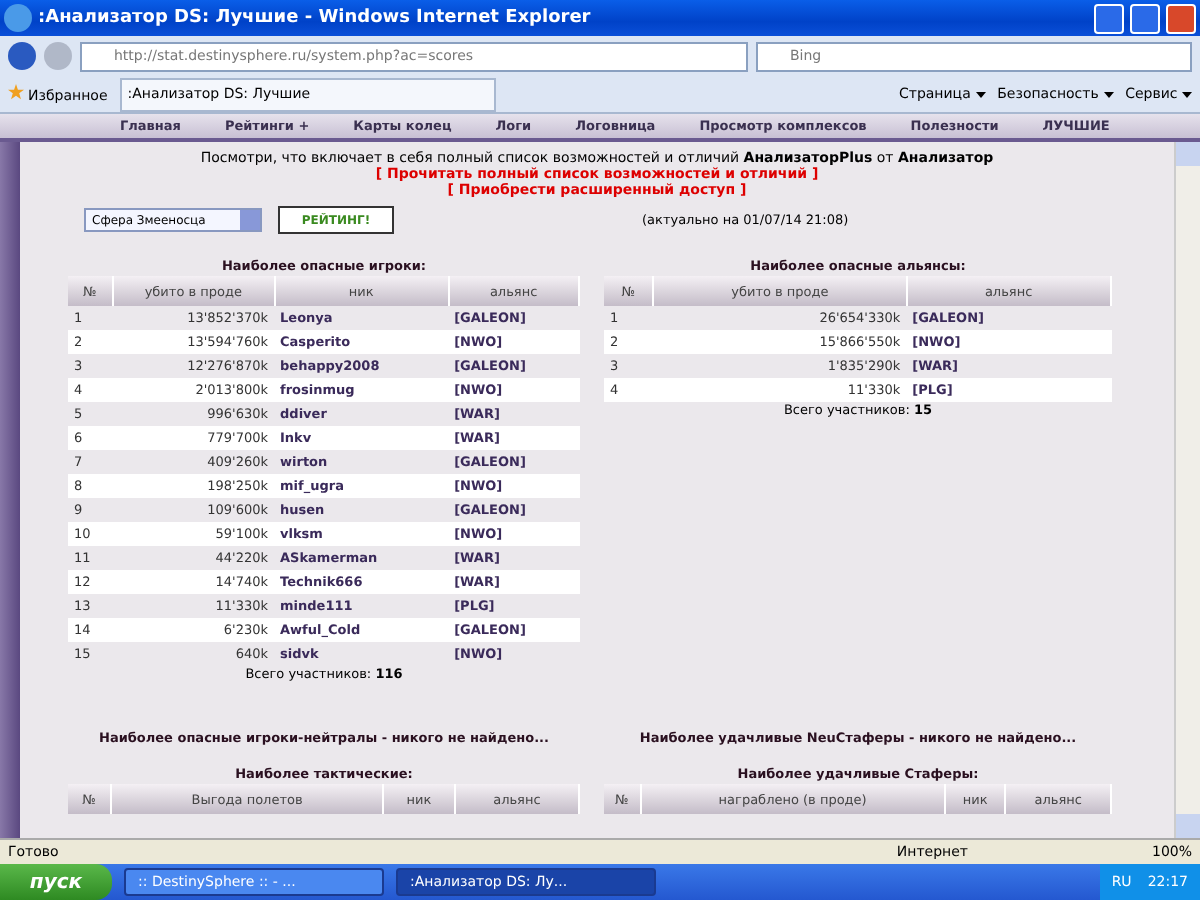 This screenshot has height=900, width=1200. What do you see at coordinates (1145, 18) in the screenshot?
I see `maximize-button` at bounding box center [1145, 18].